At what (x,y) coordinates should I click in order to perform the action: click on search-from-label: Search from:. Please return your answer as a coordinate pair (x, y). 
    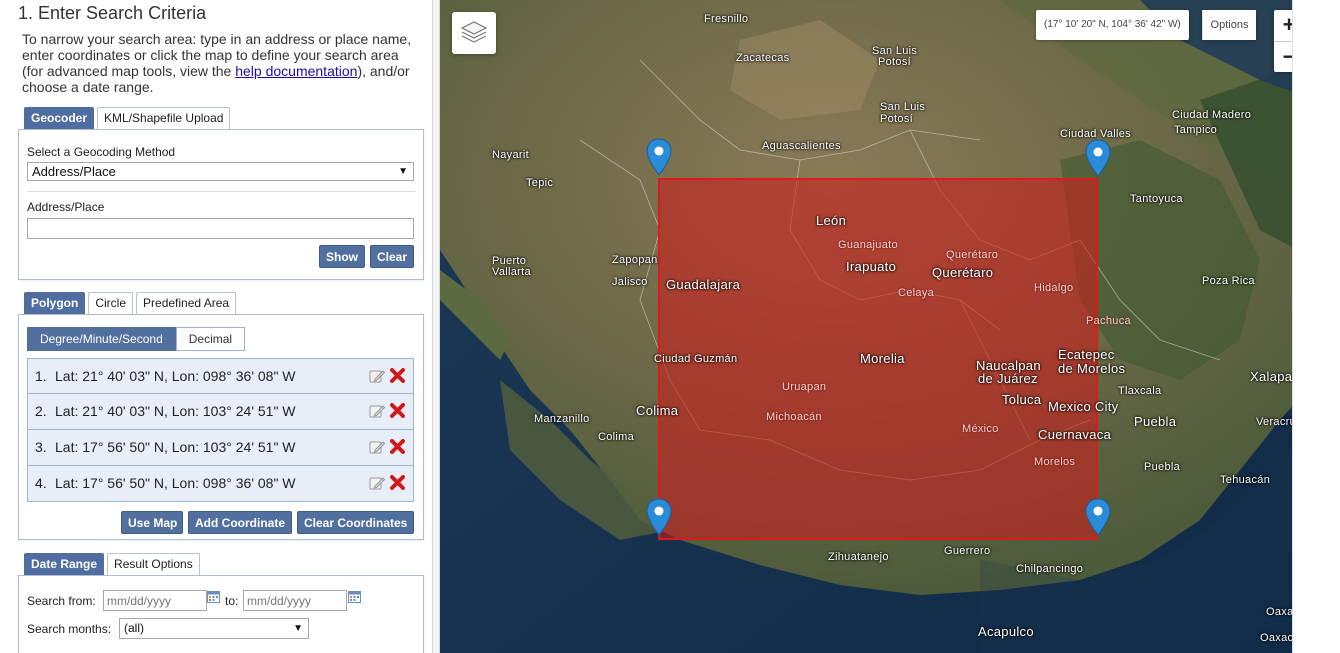
    Looking at the image, I should click on (61, 601).